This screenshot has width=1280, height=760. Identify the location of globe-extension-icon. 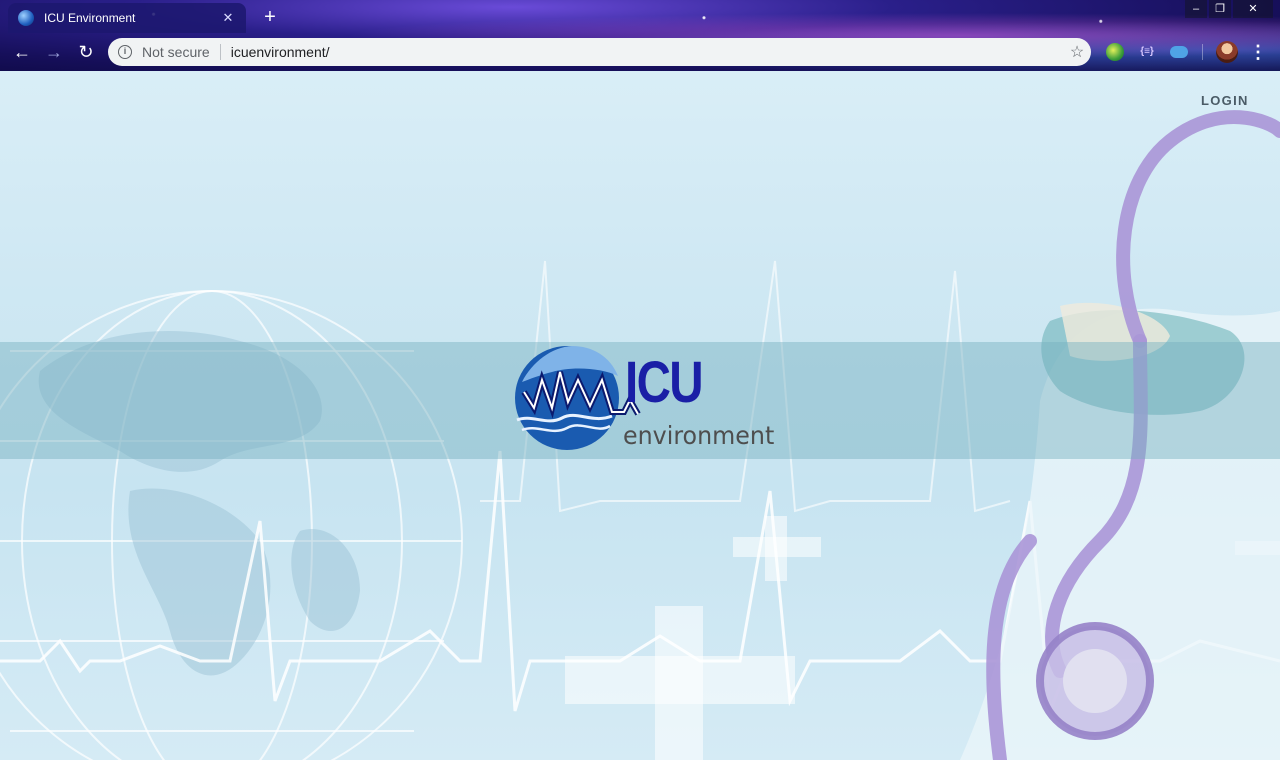
(1115, 52).